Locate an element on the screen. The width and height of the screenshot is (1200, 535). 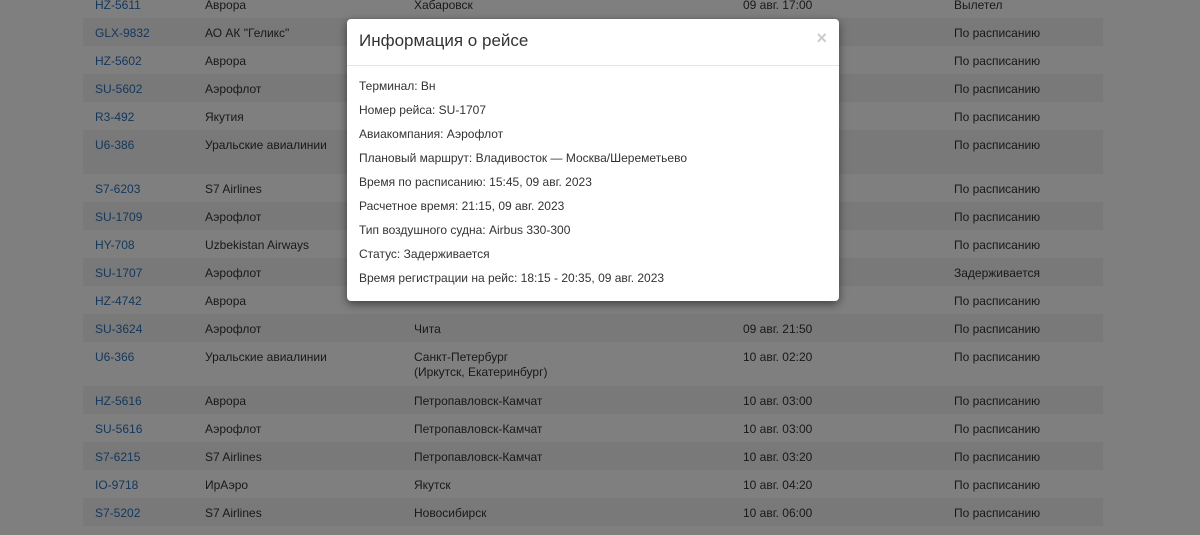
close-icon: × is located at coordinates (821, 38).